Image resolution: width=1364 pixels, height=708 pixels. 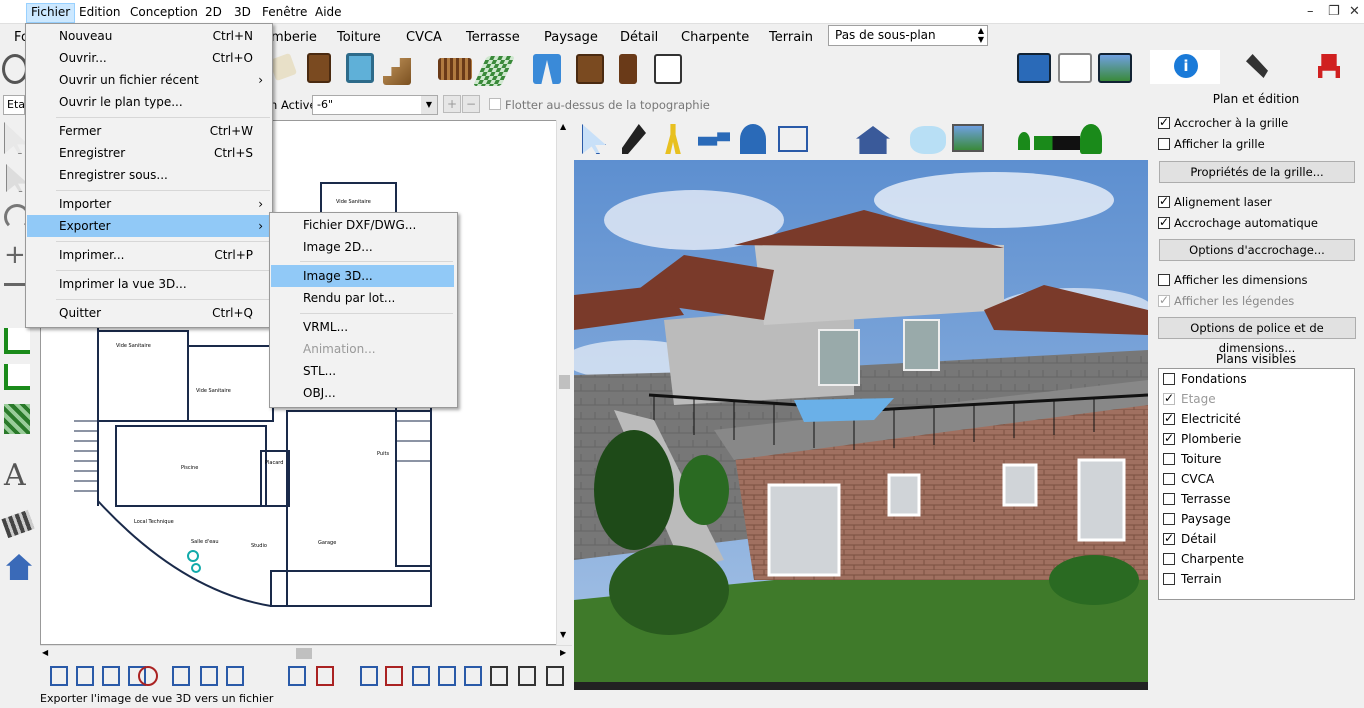 What do you see at coordinates (563, 634) in the screenshot?
I see `scroll-down-icon: ▼` at bounding box center [563, 634].